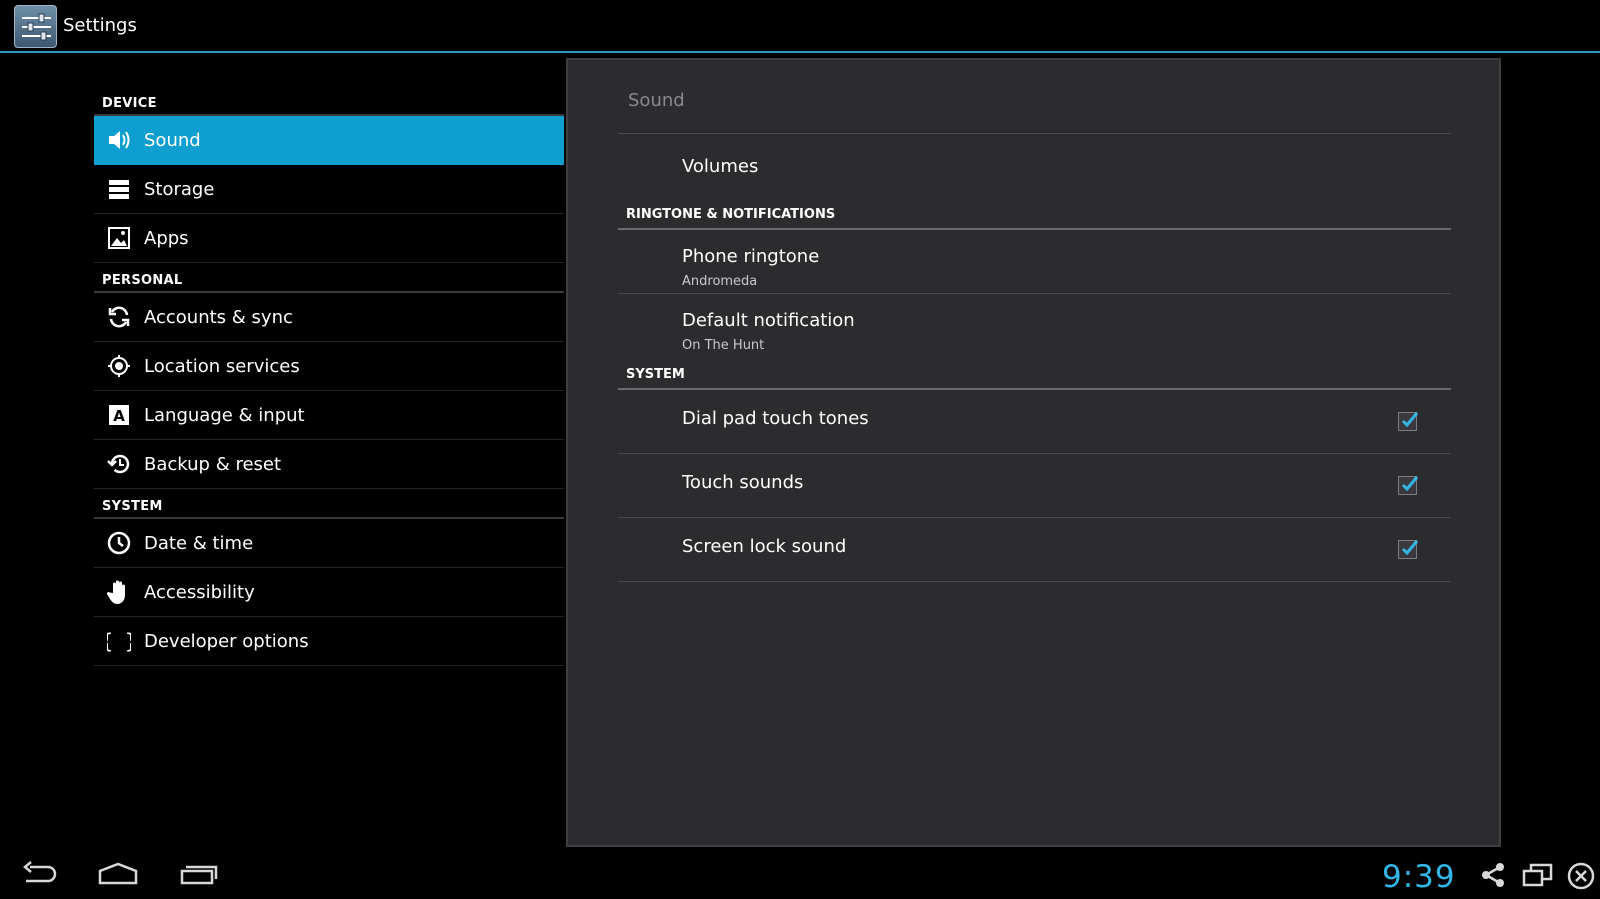 This screenshot has height=899, width=1600. What do you see at coordinates (329, 140) in the screenshot?
I see `nav-item-sound: Sound` at bounding box center [329, 140].